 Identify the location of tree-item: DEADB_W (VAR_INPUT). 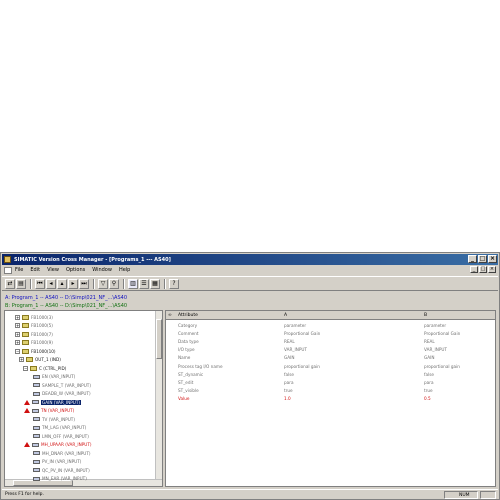
(62, 394).